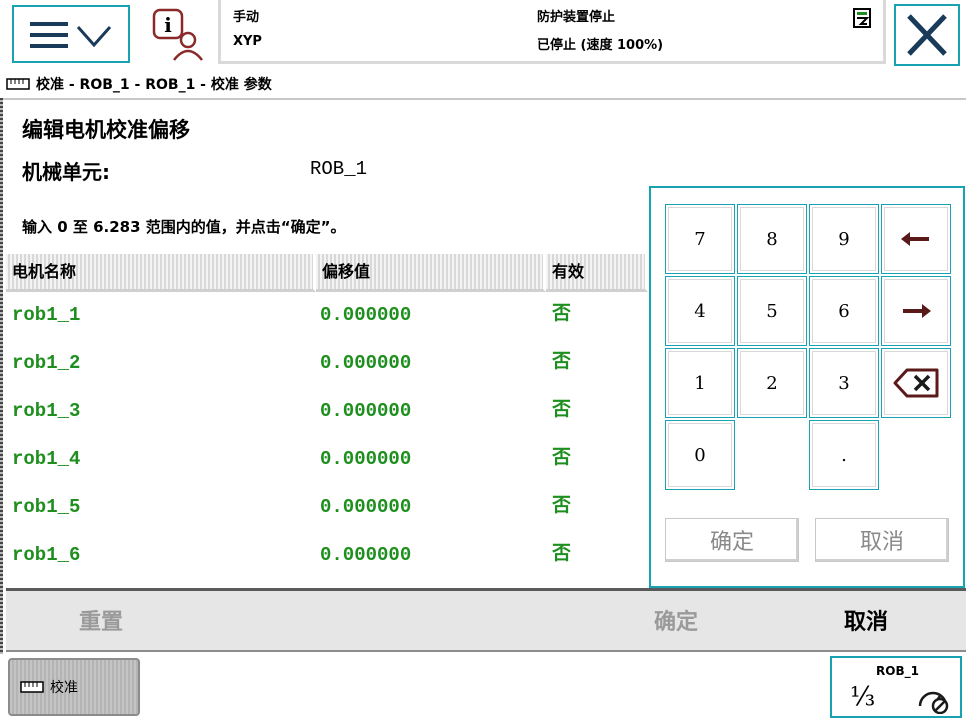 The height and width of the screenshot is (720, 966). Describe the element at coordinates (897, 671) in the screenshot. I see `quickset-unit: ROB_1` at that location.